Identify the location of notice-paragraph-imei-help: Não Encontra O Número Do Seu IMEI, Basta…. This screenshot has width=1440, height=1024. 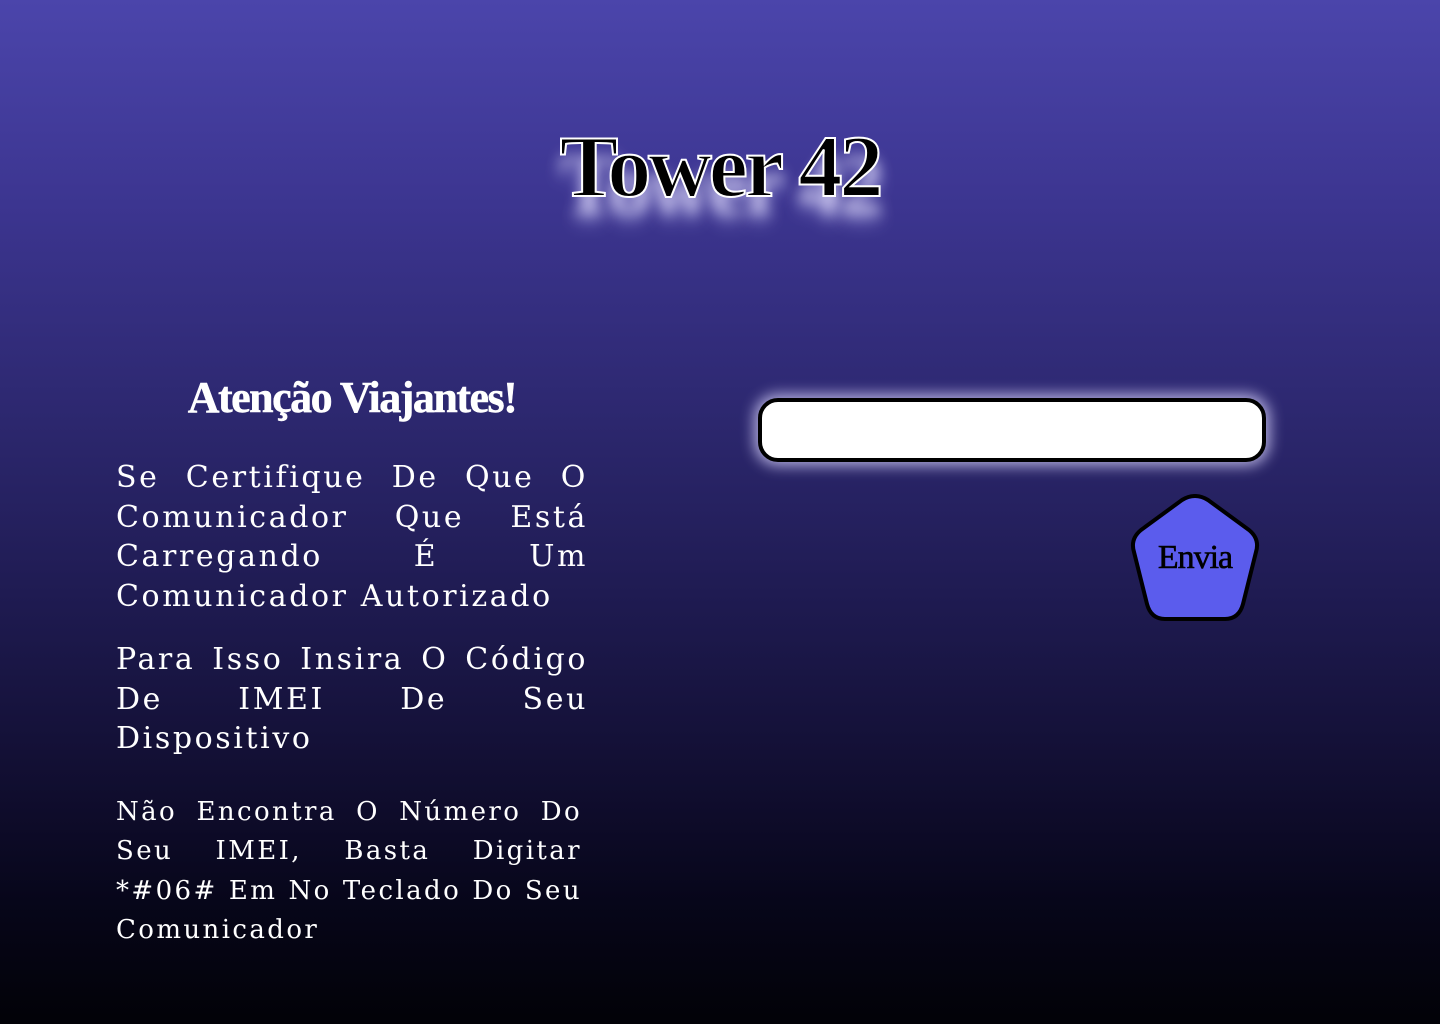
(349, 871).